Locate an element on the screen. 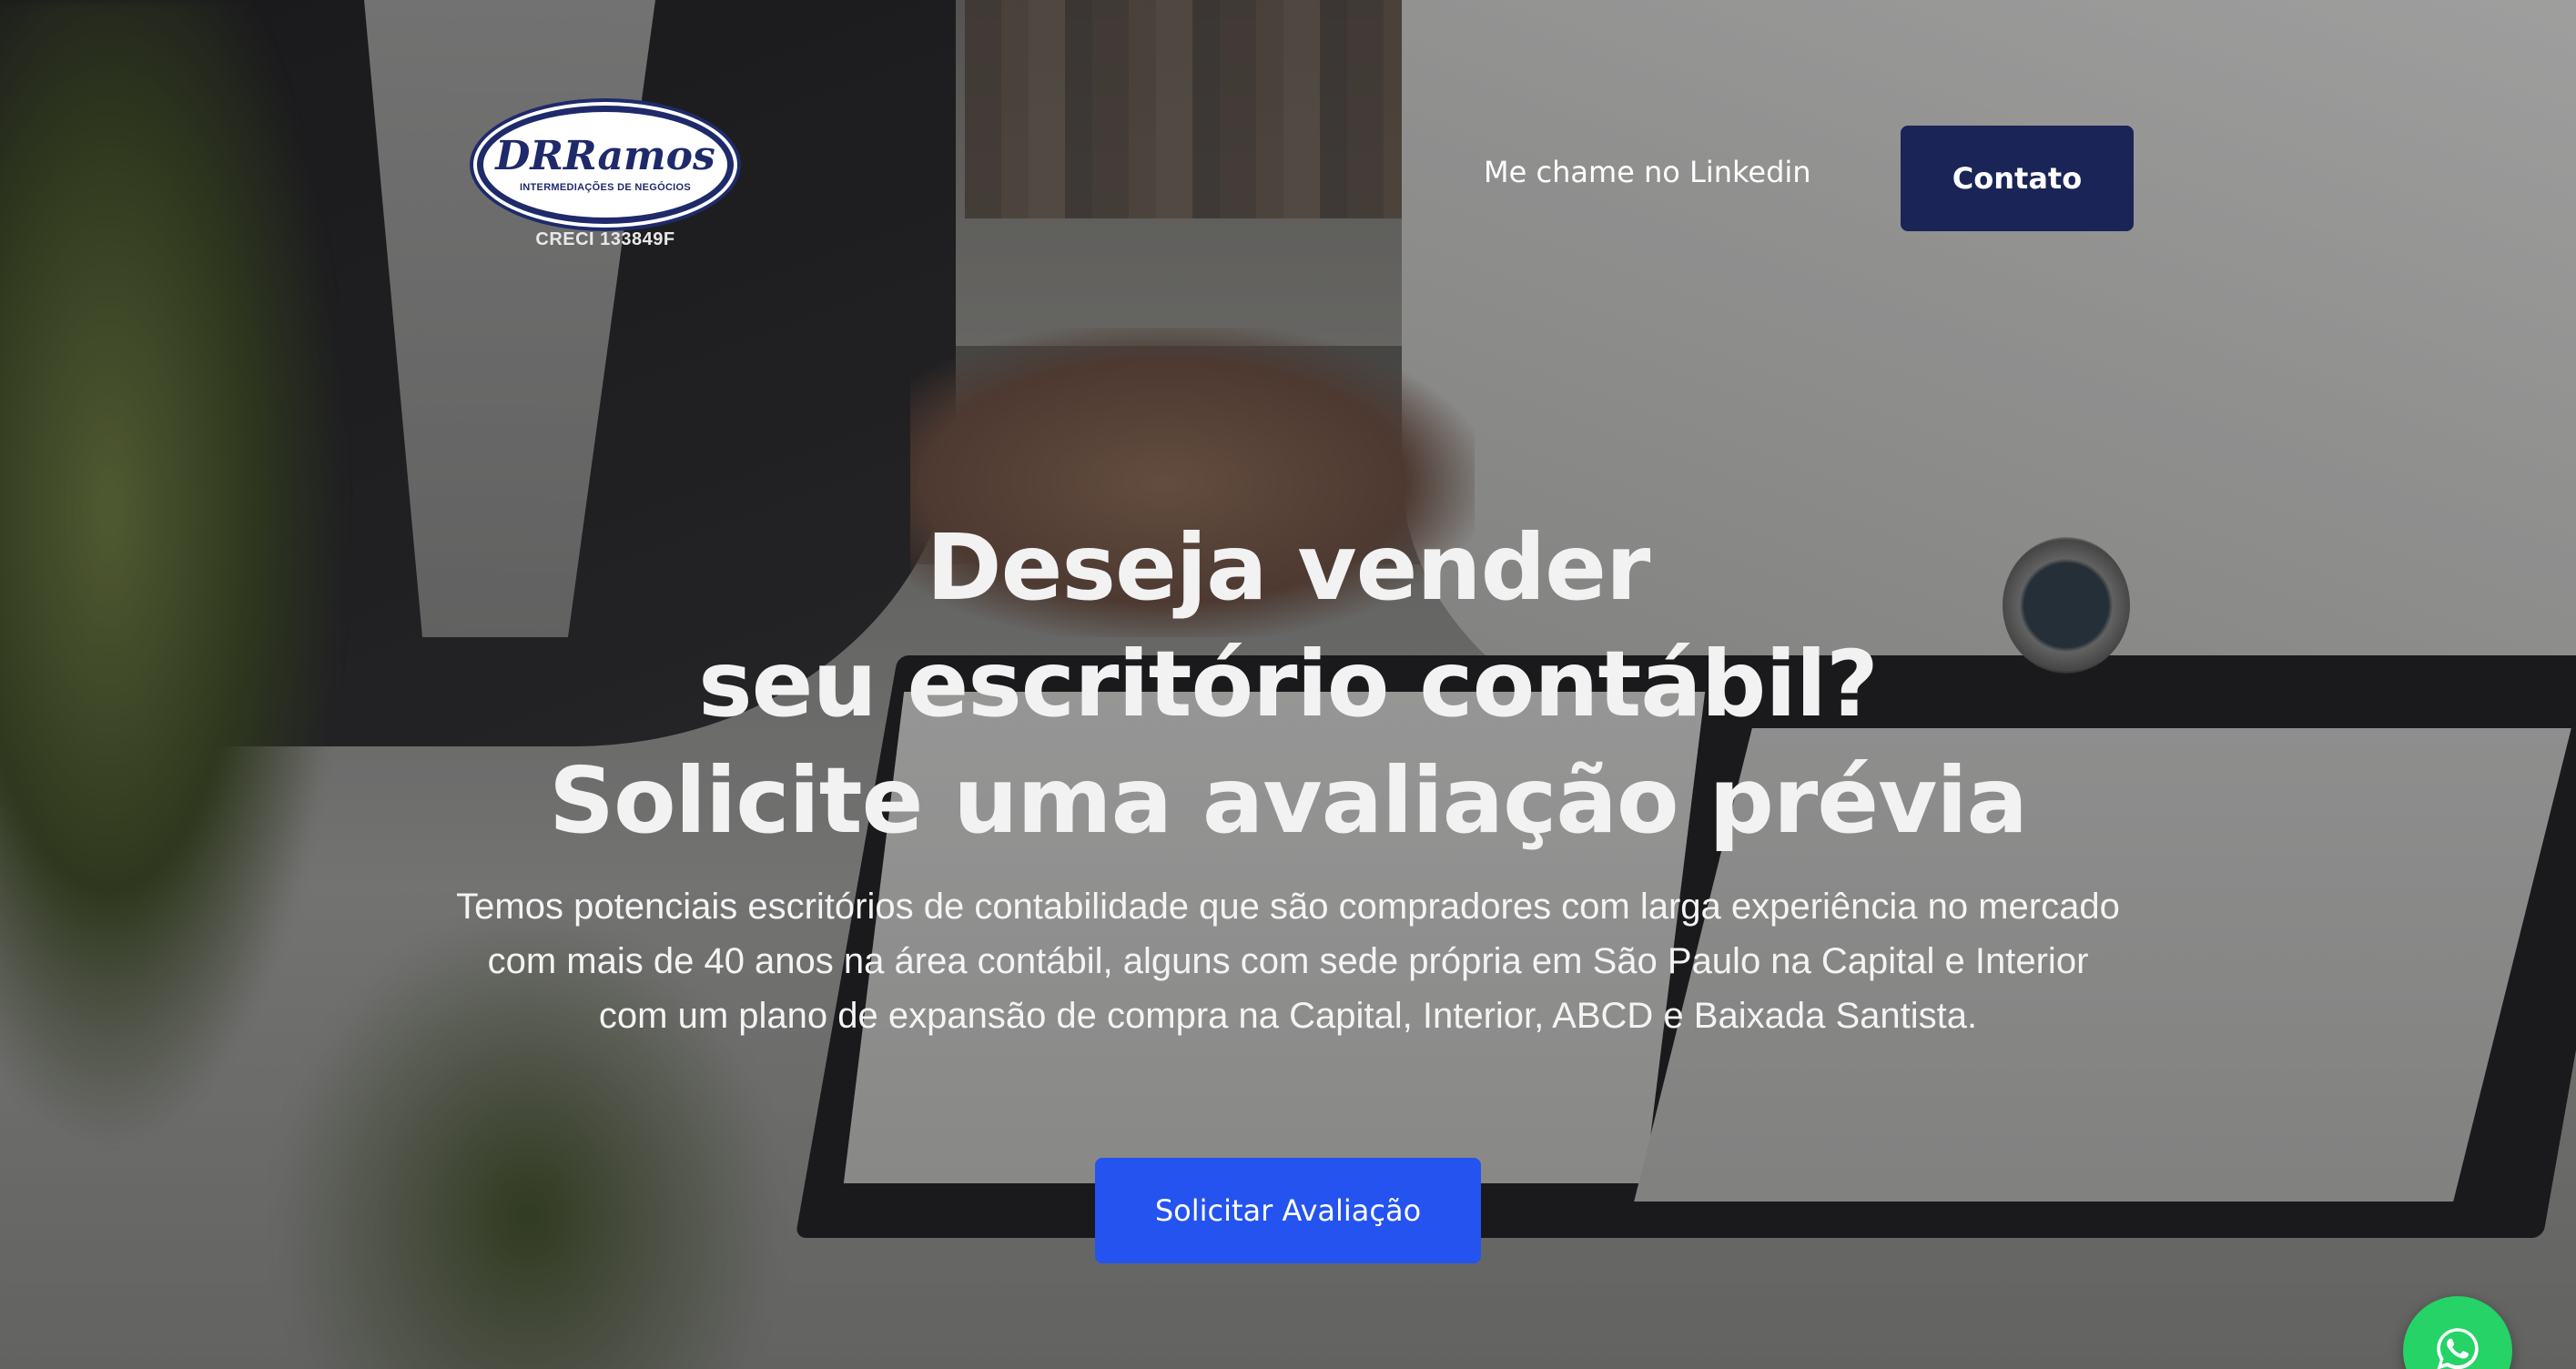 The width and height of the screenshot is (2576, 1369). whatsapp-icon is located at coordinates (2458, 1348).